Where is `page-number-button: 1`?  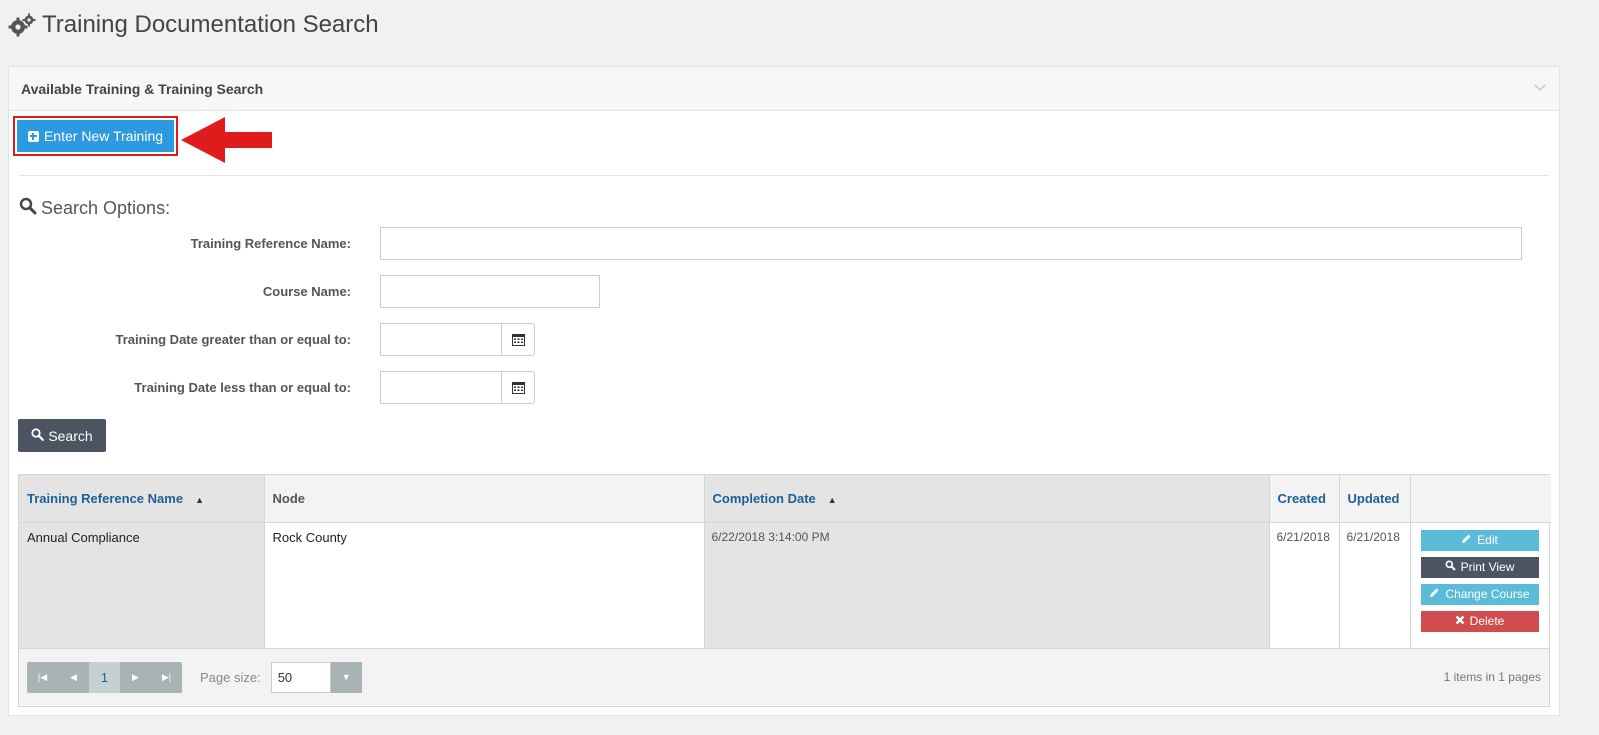 page-number-button: 1 is located at coordinates (104, 677).